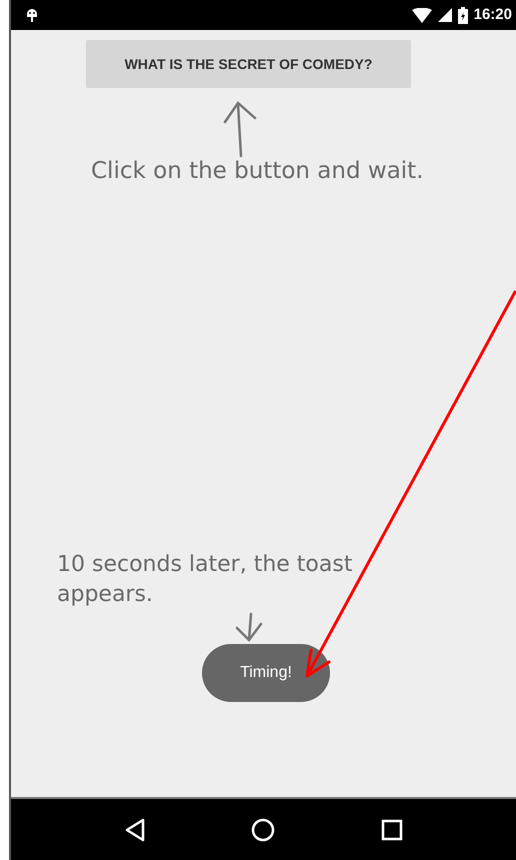 This screenshot has width=516, height=860. What do you see at coordinates (445, 15) in the screenshot?
I see `signal-icon` at bounding box center [445, 15].